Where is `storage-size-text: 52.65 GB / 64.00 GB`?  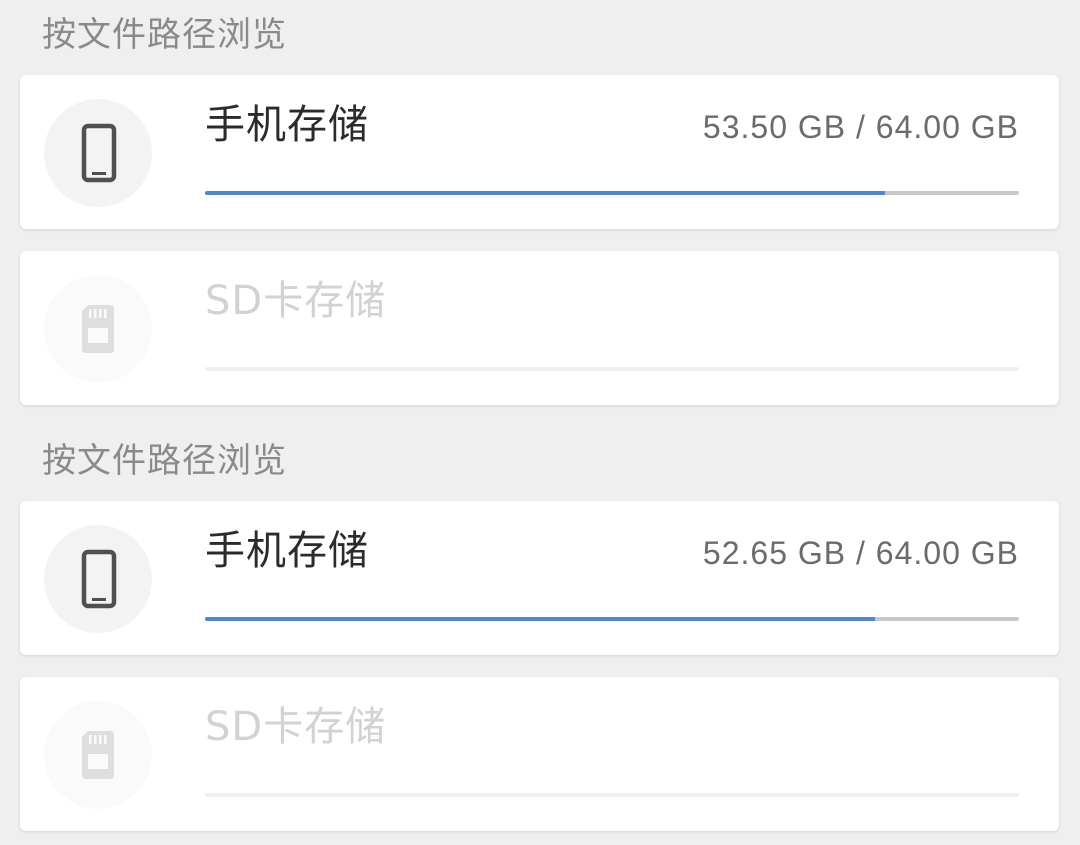 storage-size-text: 52.65 GB / 64.00 GB is located at coordinates (860, 553).